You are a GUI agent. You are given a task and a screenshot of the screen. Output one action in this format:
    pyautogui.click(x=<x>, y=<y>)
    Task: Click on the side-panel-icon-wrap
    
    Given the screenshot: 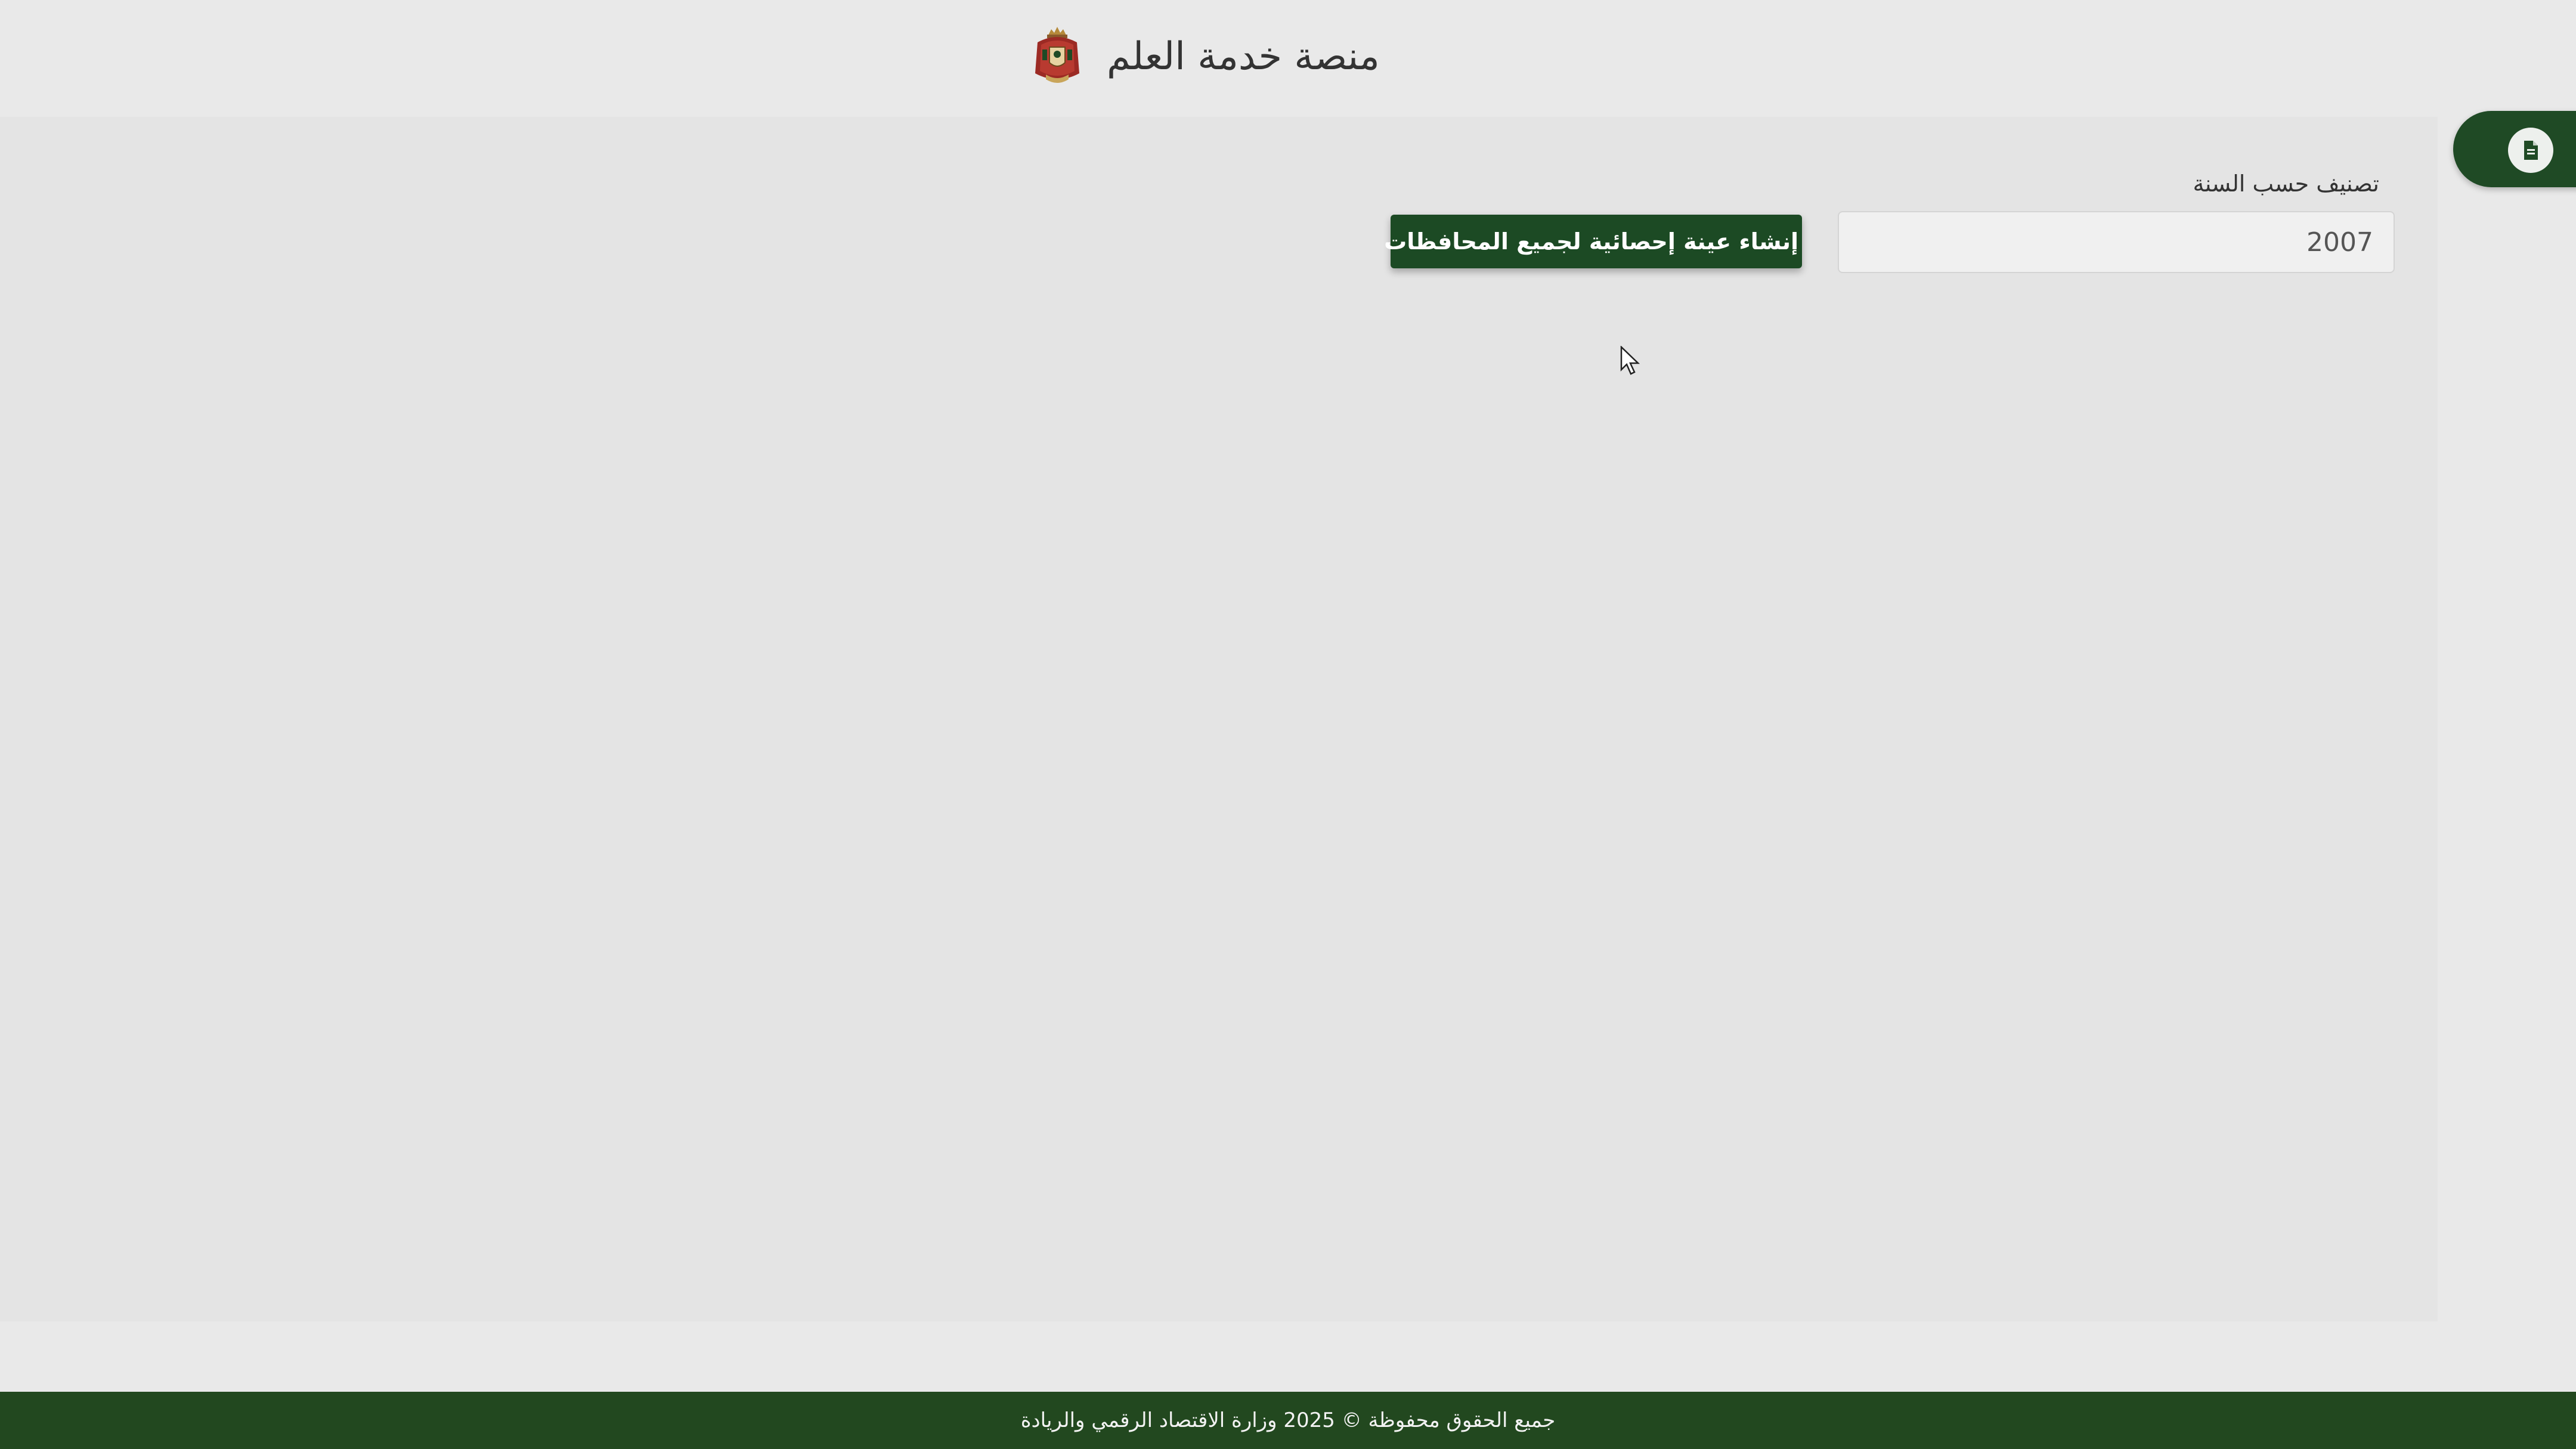 What is the action you would take?
    pyautogui.click(x=2530, y=150)
    